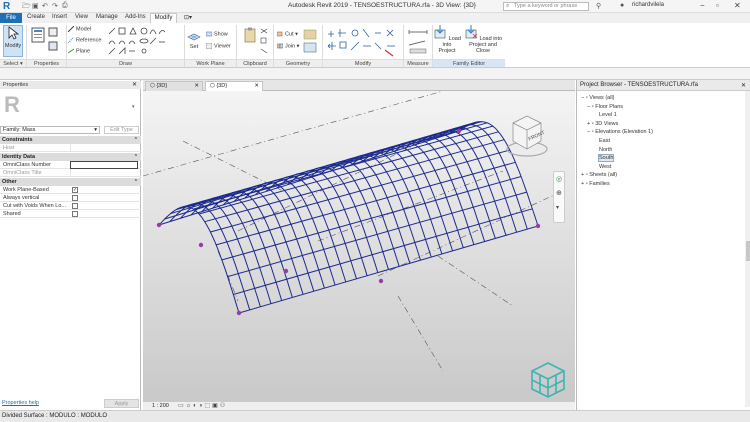  Describe the element at coordinates (599, 175) in the screenshot. I see `browser-item-sheets-all: + ▫ Sheets (all)` at that location.